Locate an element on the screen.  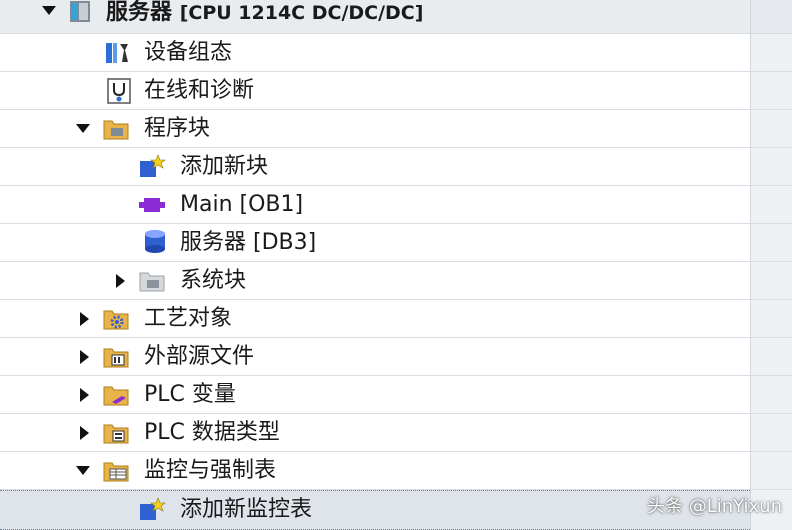
tree-node-plc-data-types: PLC 数据类型 is located at coordinates (375, 433).